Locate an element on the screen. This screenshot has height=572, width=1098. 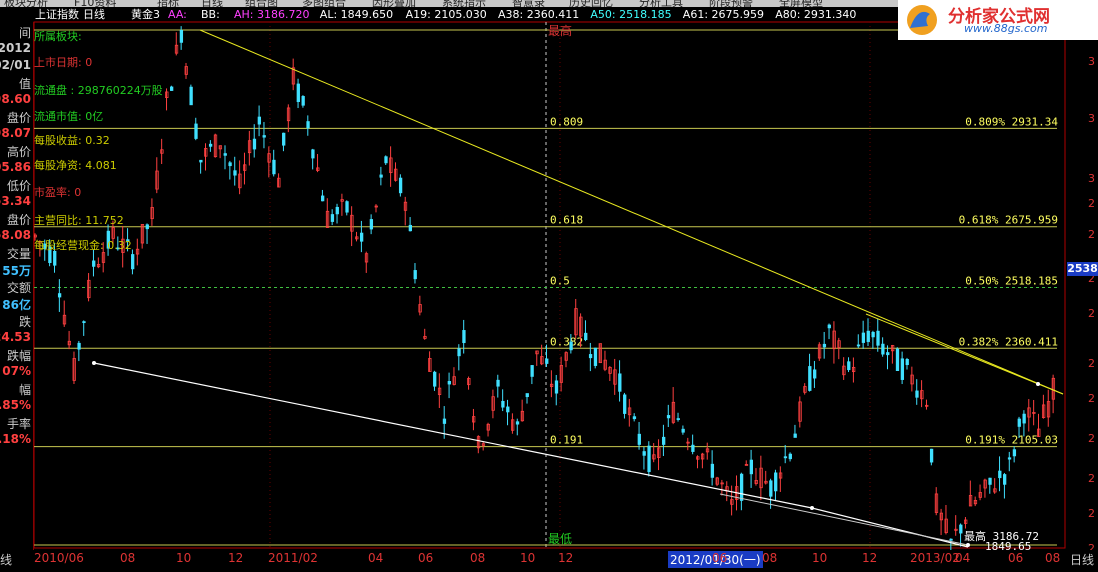
quote-label: 交额 is located at coordinates (18, 288).